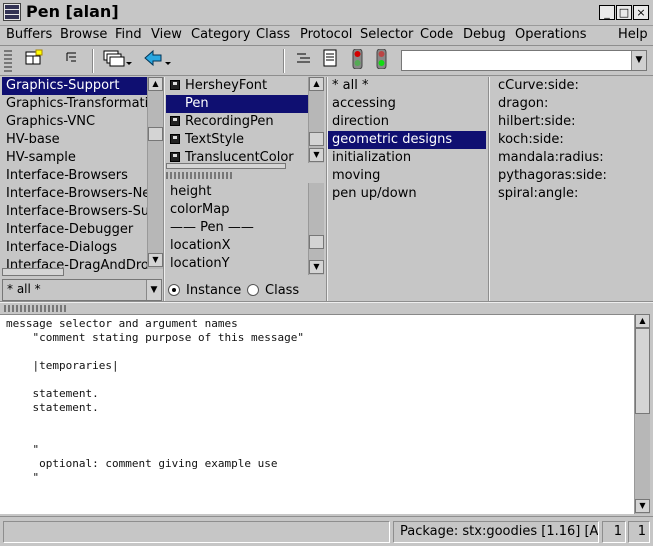 The image size is (653, 546). What do you see at coordinates (83, 34) in the screenshot?
I see `menu-browse: Browse` at bounding box center [83, 34].